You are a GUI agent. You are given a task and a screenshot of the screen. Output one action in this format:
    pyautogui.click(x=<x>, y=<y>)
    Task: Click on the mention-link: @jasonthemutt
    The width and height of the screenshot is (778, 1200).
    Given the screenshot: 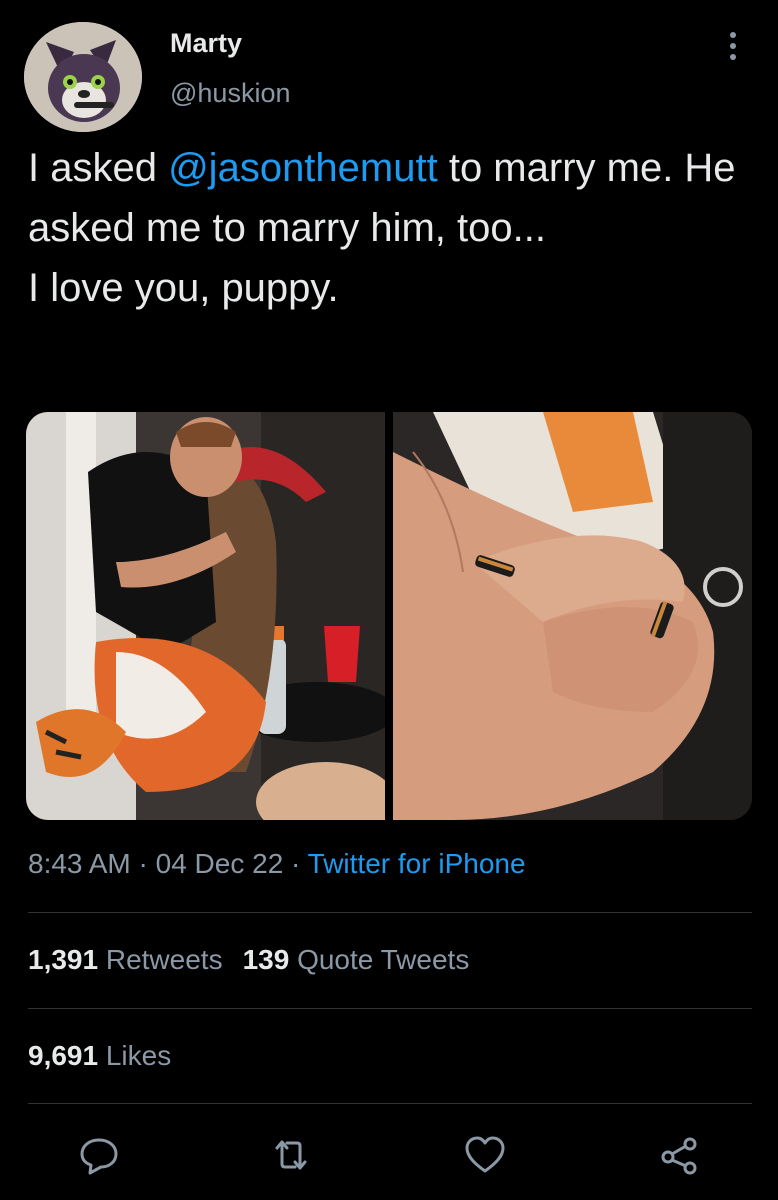 What is the action you would take?
    pyautogui.click(x=303, y=168)
    